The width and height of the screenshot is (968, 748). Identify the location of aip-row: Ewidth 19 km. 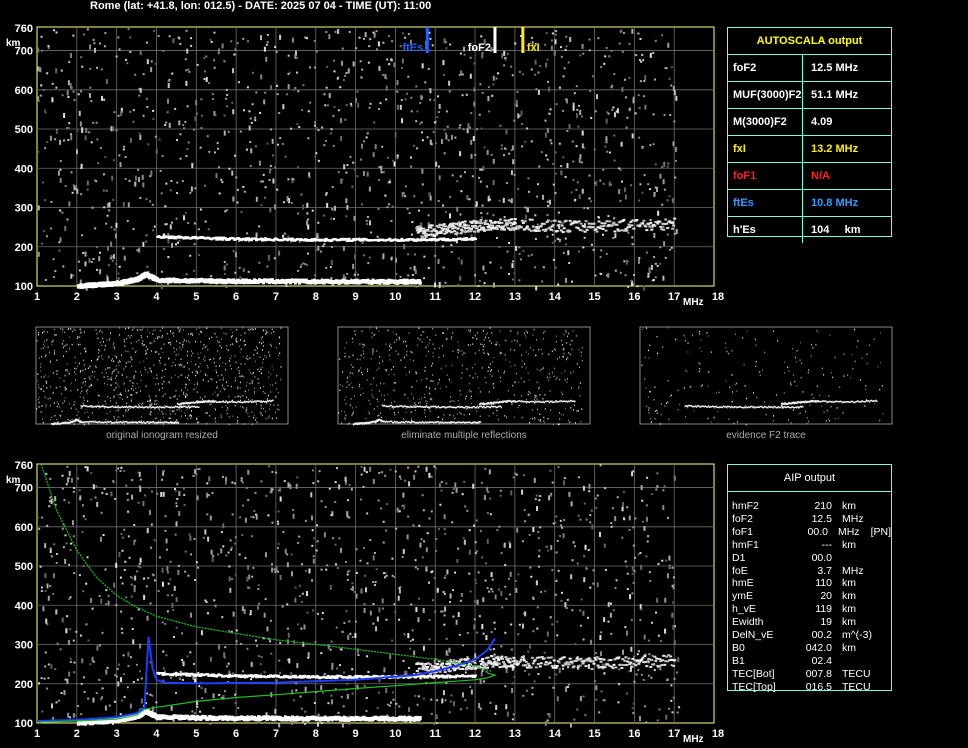
(811, 622).